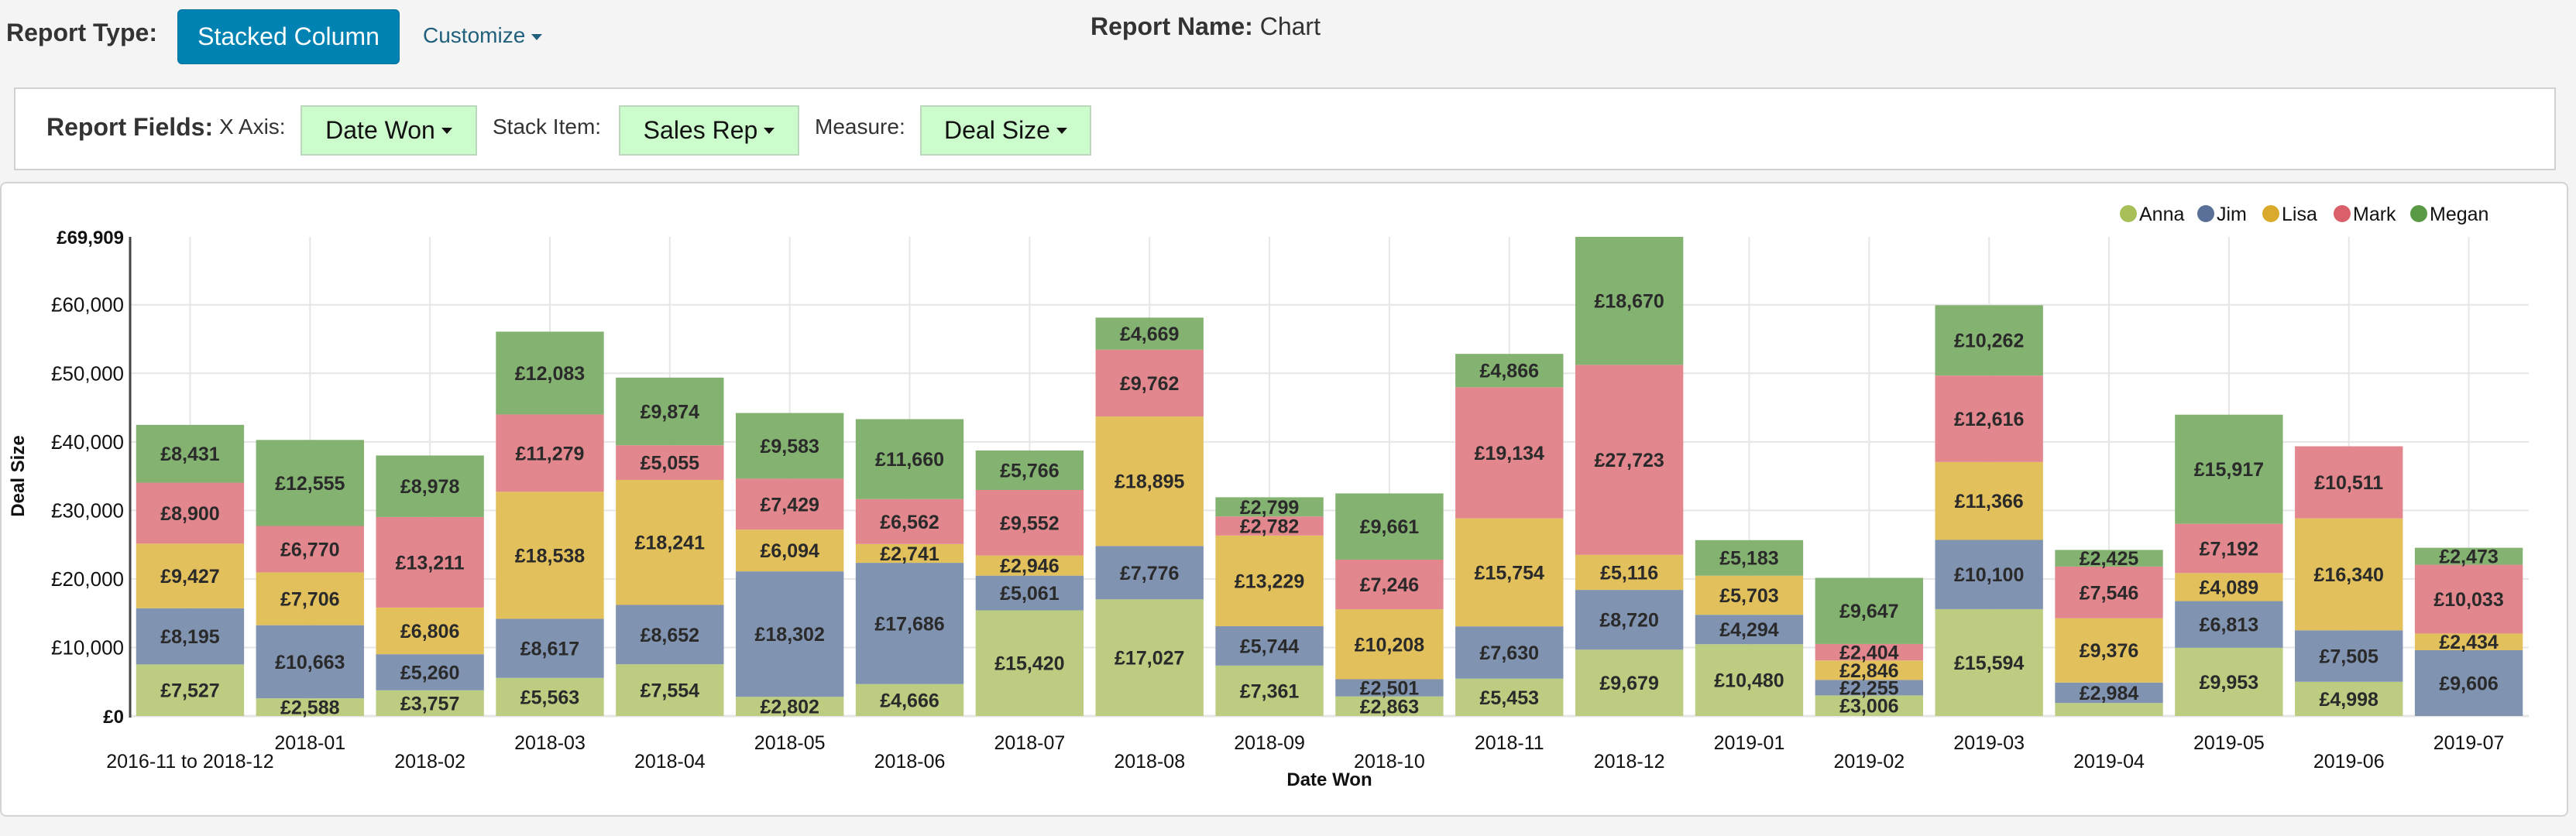 Image resolution: width=2576 pixels, height=836 pixels. I want to click on data-label: £9,953, so click(2229, 683).